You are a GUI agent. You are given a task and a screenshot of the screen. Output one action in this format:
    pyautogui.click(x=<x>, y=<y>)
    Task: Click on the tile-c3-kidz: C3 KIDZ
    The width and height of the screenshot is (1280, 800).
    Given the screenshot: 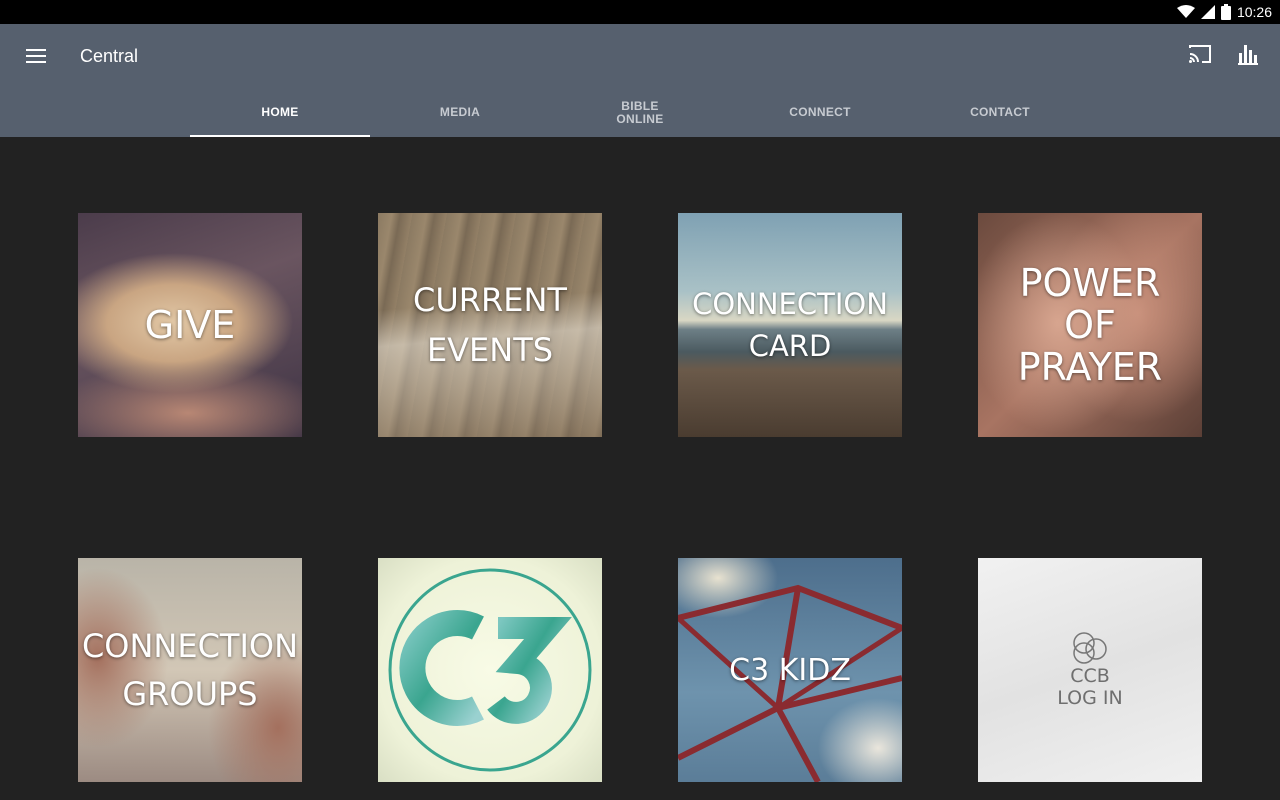 What is the action you would take?
    pyautogui.click(x=790, y=670)
    